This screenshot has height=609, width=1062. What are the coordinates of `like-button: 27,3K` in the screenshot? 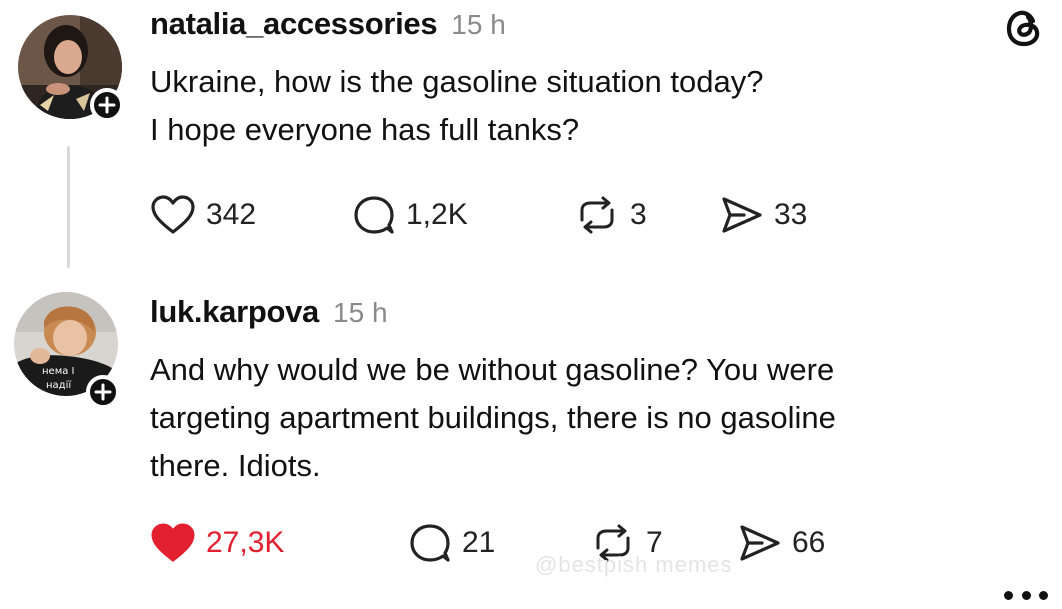 It's located at (217, 543).